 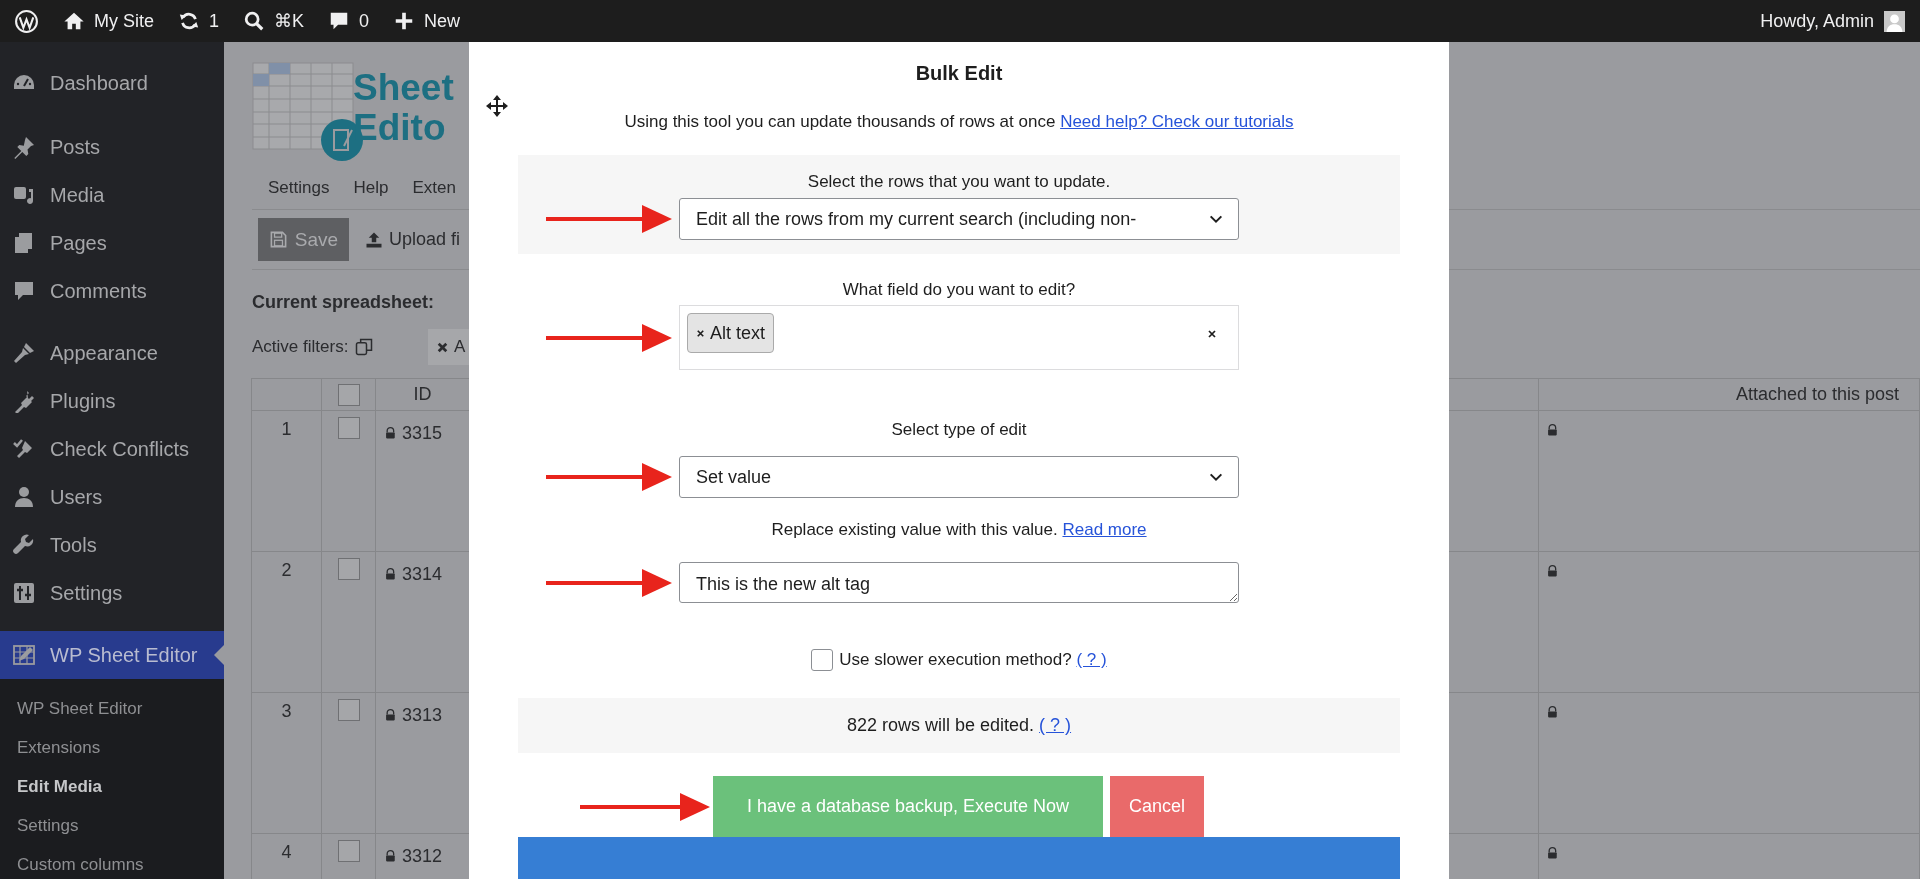 What do you see at coordinates (959, 477) in the screenshot?
I see `edit-type-select: Set value` at bounding box center [959, 477].